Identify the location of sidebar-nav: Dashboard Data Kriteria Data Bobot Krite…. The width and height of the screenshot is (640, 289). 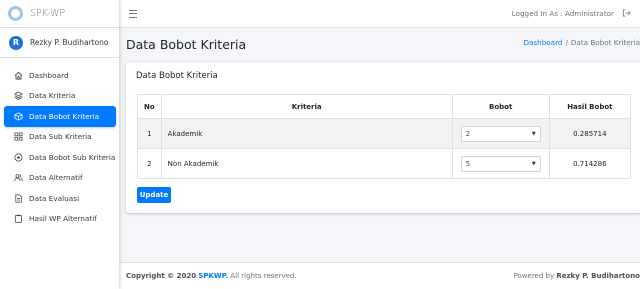
(59, 143).